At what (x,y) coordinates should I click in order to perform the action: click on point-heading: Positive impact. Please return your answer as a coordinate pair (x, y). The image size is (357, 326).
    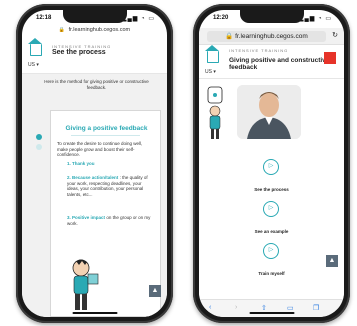
    Looking at the image, I should click on (89, 217).